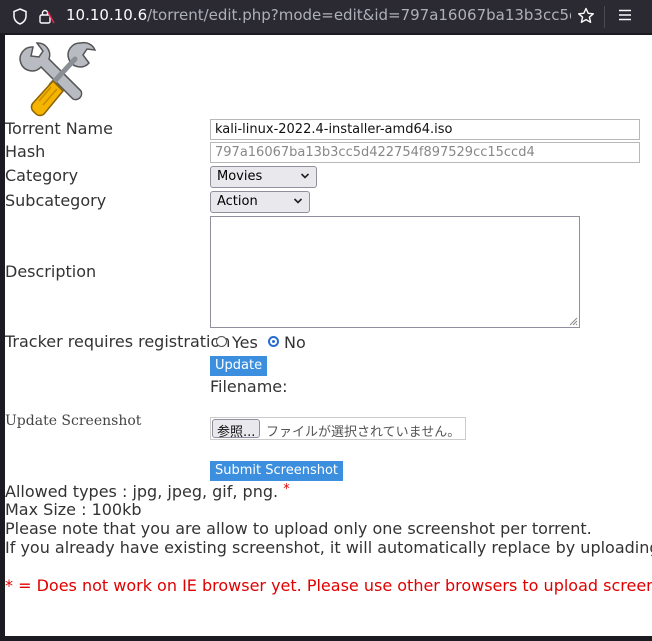 The image size is (652, 641). I want to click on update-screenshot-label: Update Screenshot, so click(73, 421).